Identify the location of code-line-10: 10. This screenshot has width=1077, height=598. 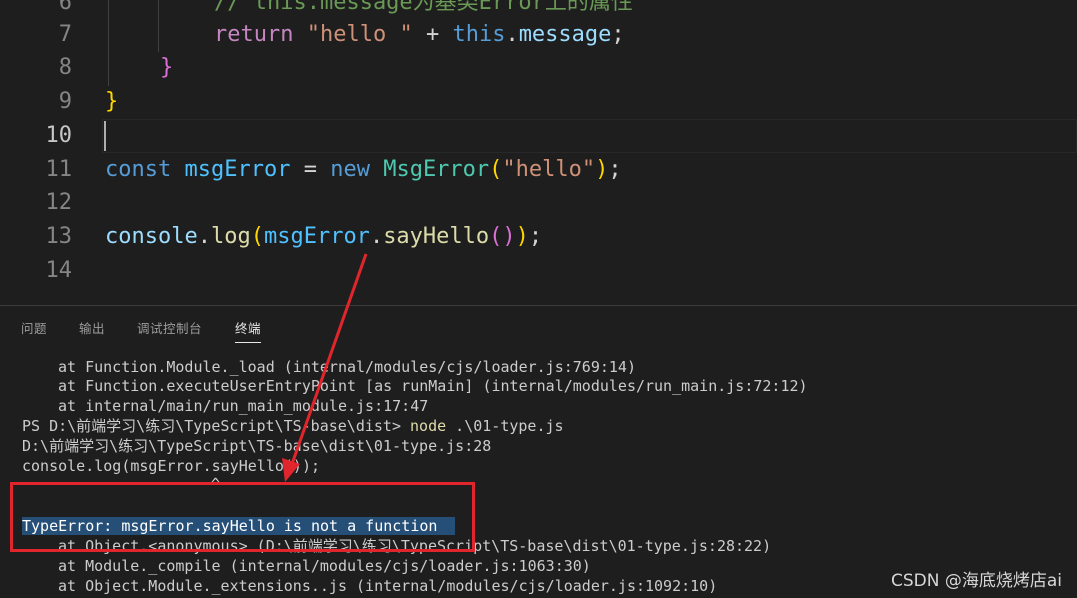
(538, 136).